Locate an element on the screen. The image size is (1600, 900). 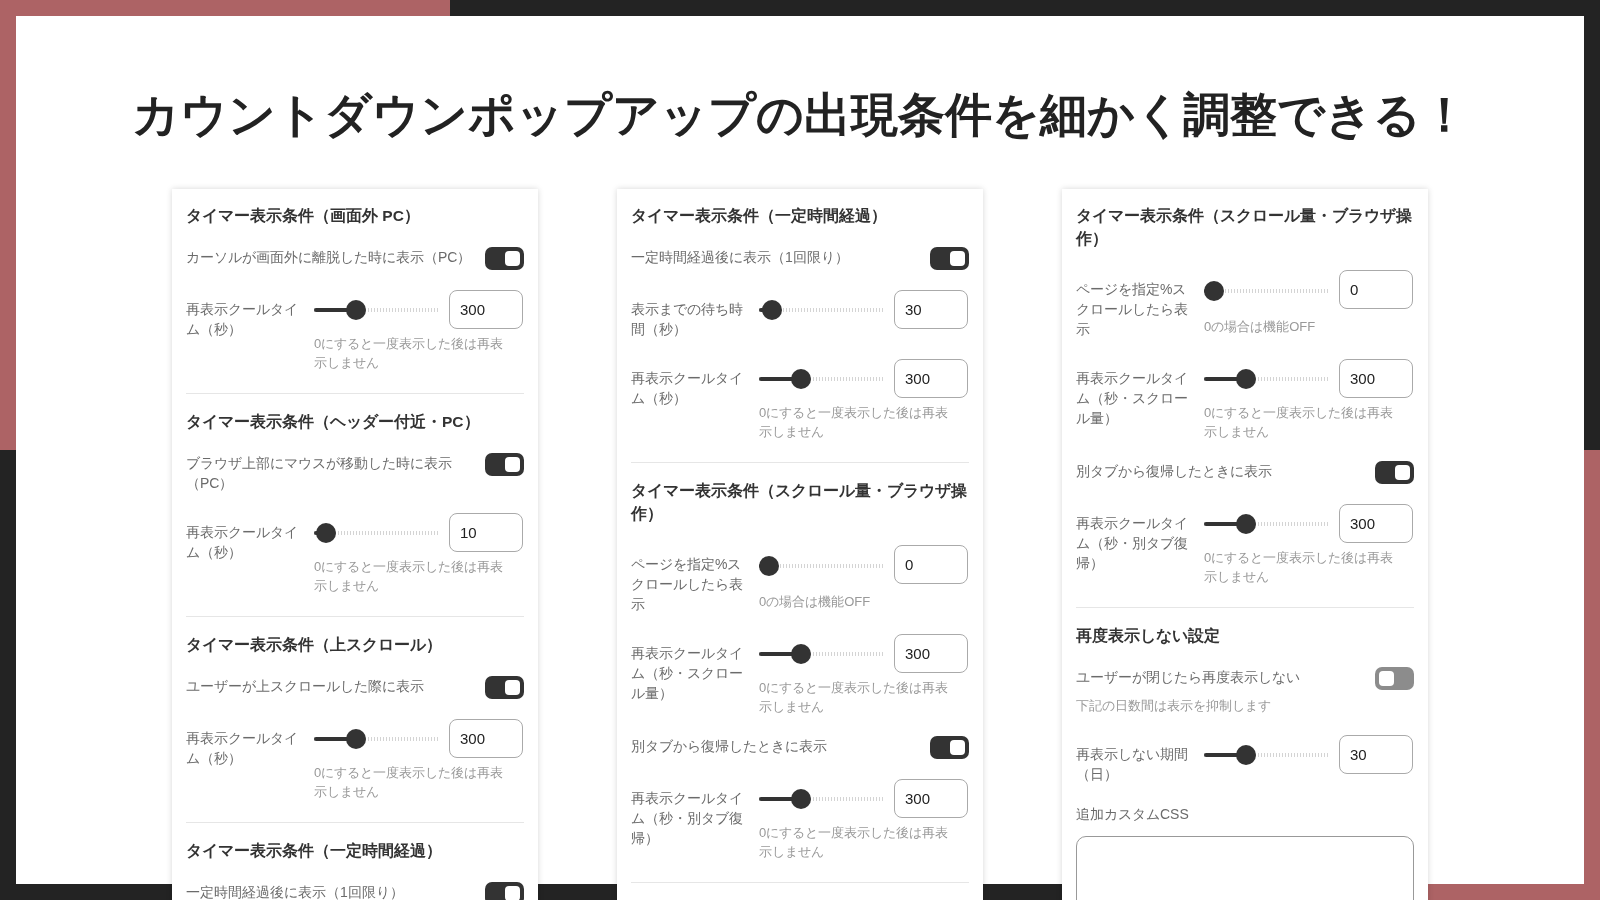
slider-label: 再表示しない期間（日） is located at coordinates (1132, 764).